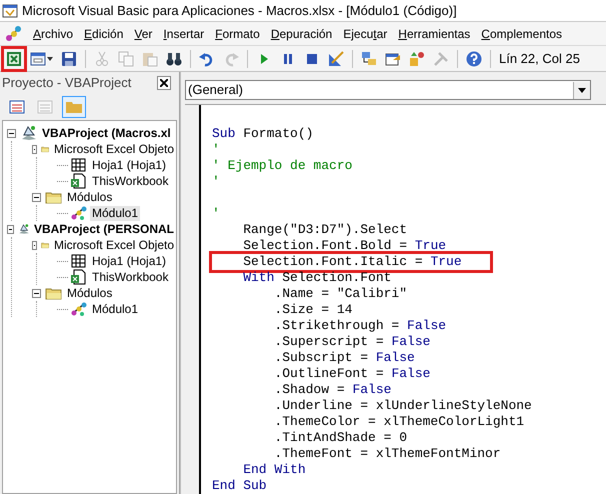 The width and height of the screenshot is (606, 494). What do you see at coordinates (74, 107) in the screenshot?
I see `folder-icon` at bounding box center [74, 107].